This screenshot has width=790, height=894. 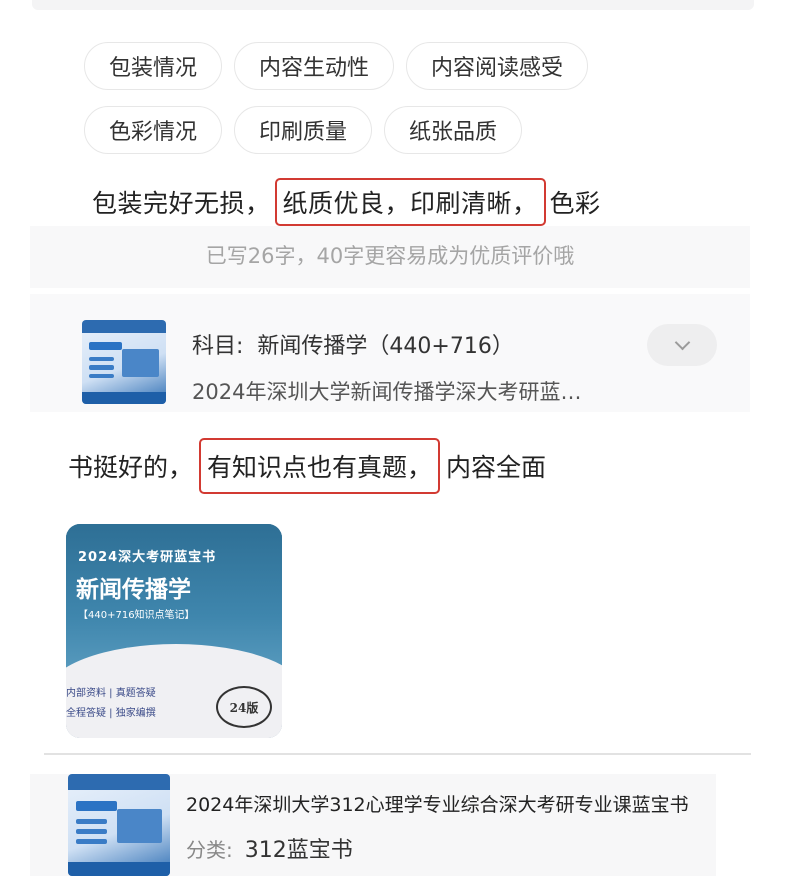 I want to click on review-tag-list: 包装情况 内容生动性 内容阅读感受 色彩情况 印刷质量 纸张品质, so click(x=404, y=106).